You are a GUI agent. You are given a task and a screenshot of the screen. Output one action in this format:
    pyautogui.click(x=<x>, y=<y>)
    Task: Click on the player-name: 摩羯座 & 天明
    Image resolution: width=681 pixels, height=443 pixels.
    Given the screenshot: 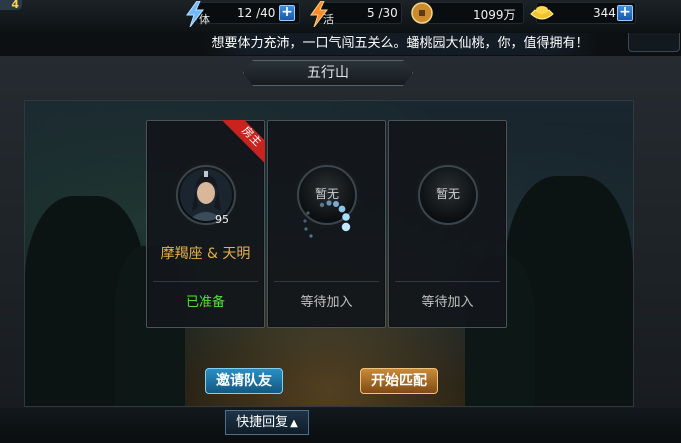 What is the action you would take?
    pyautogui.click(x=205, y=254)
    